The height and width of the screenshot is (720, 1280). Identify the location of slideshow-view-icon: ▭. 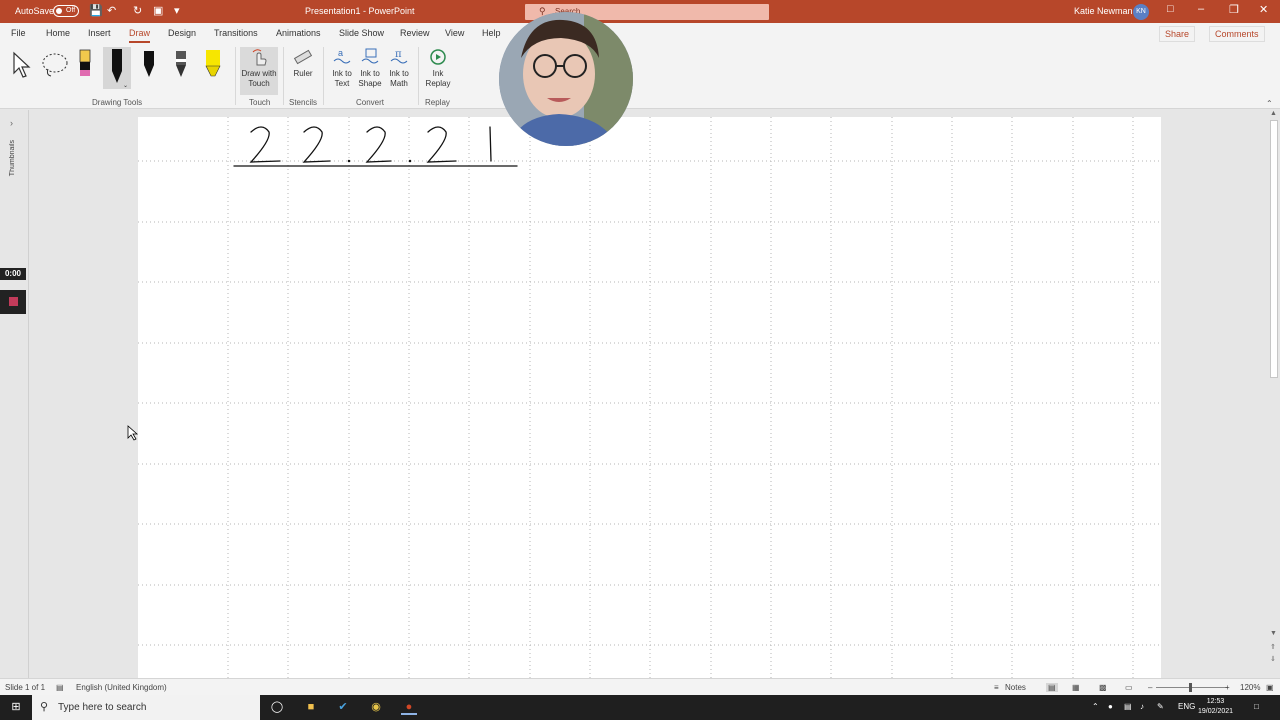
(1129, 687).